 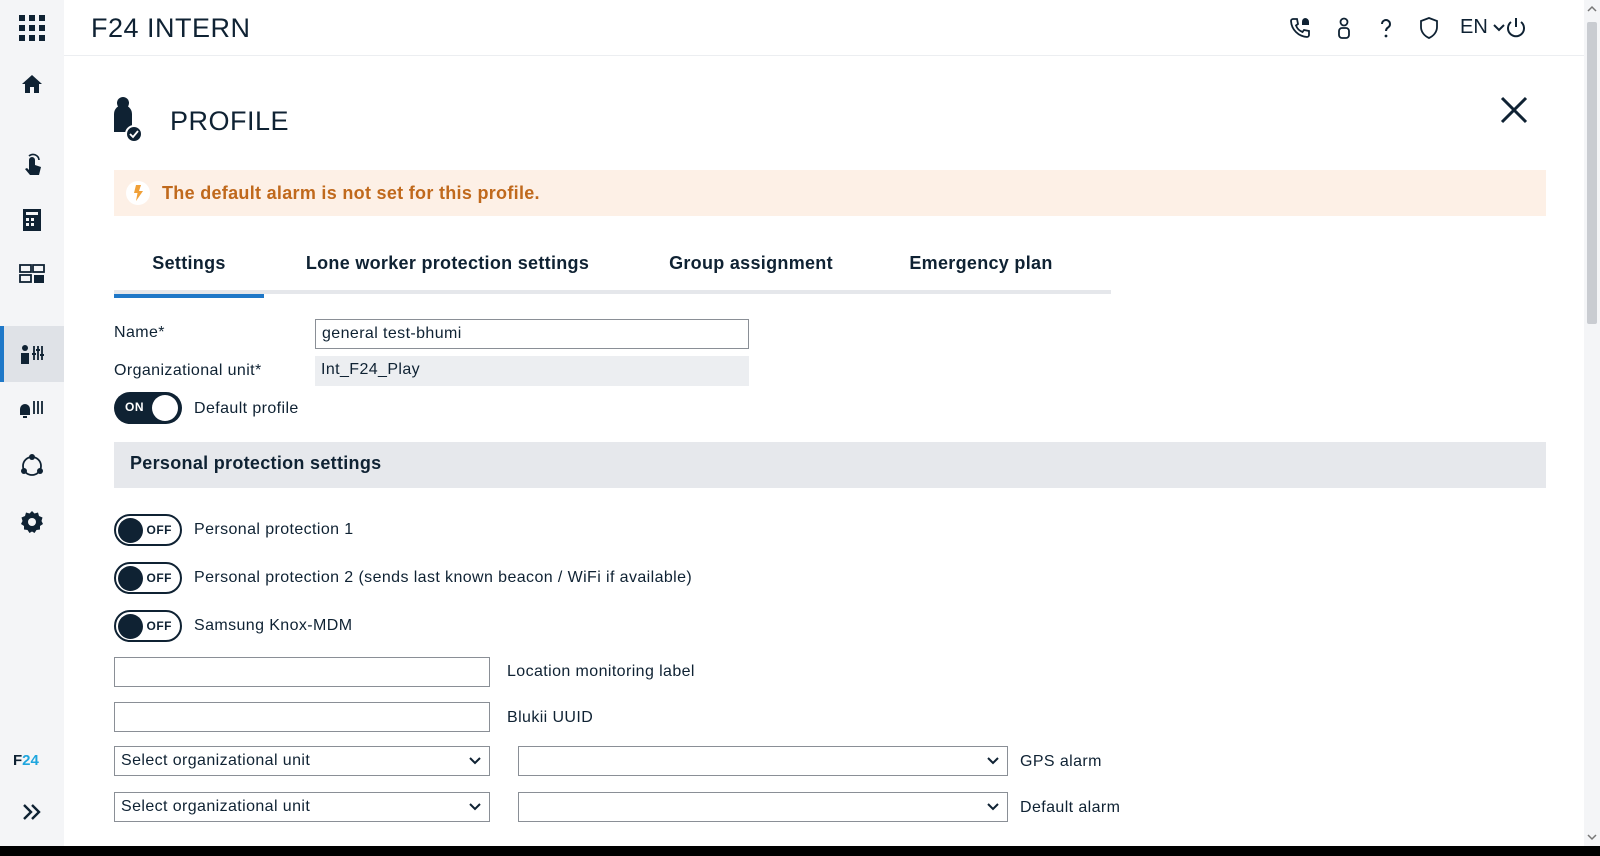 I want to click on location-monitoring-label: Location monitoring label, so click(x=601, y=671).